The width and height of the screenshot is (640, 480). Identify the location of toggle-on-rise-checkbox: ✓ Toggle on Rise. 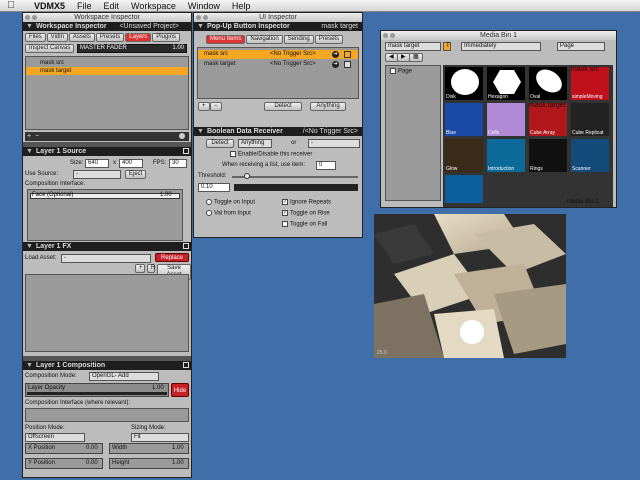
(306, 214).